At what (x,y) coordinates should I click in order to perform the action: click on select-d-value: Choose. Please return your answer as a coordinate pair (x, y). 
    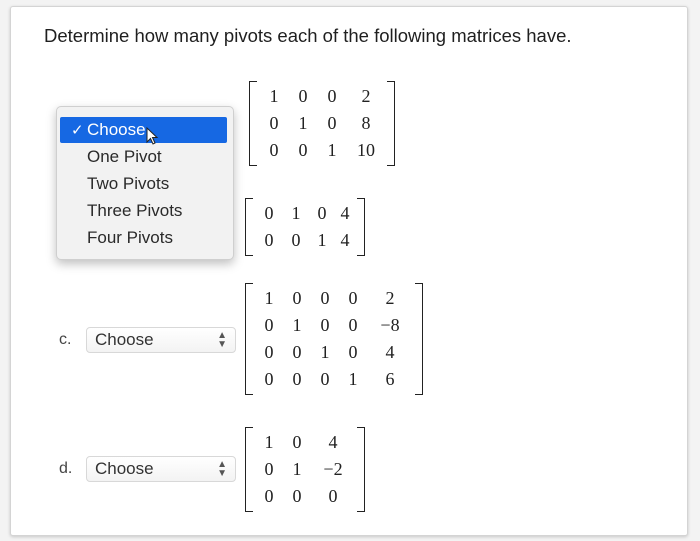
    Looking at the image, I should click on (124, 468).